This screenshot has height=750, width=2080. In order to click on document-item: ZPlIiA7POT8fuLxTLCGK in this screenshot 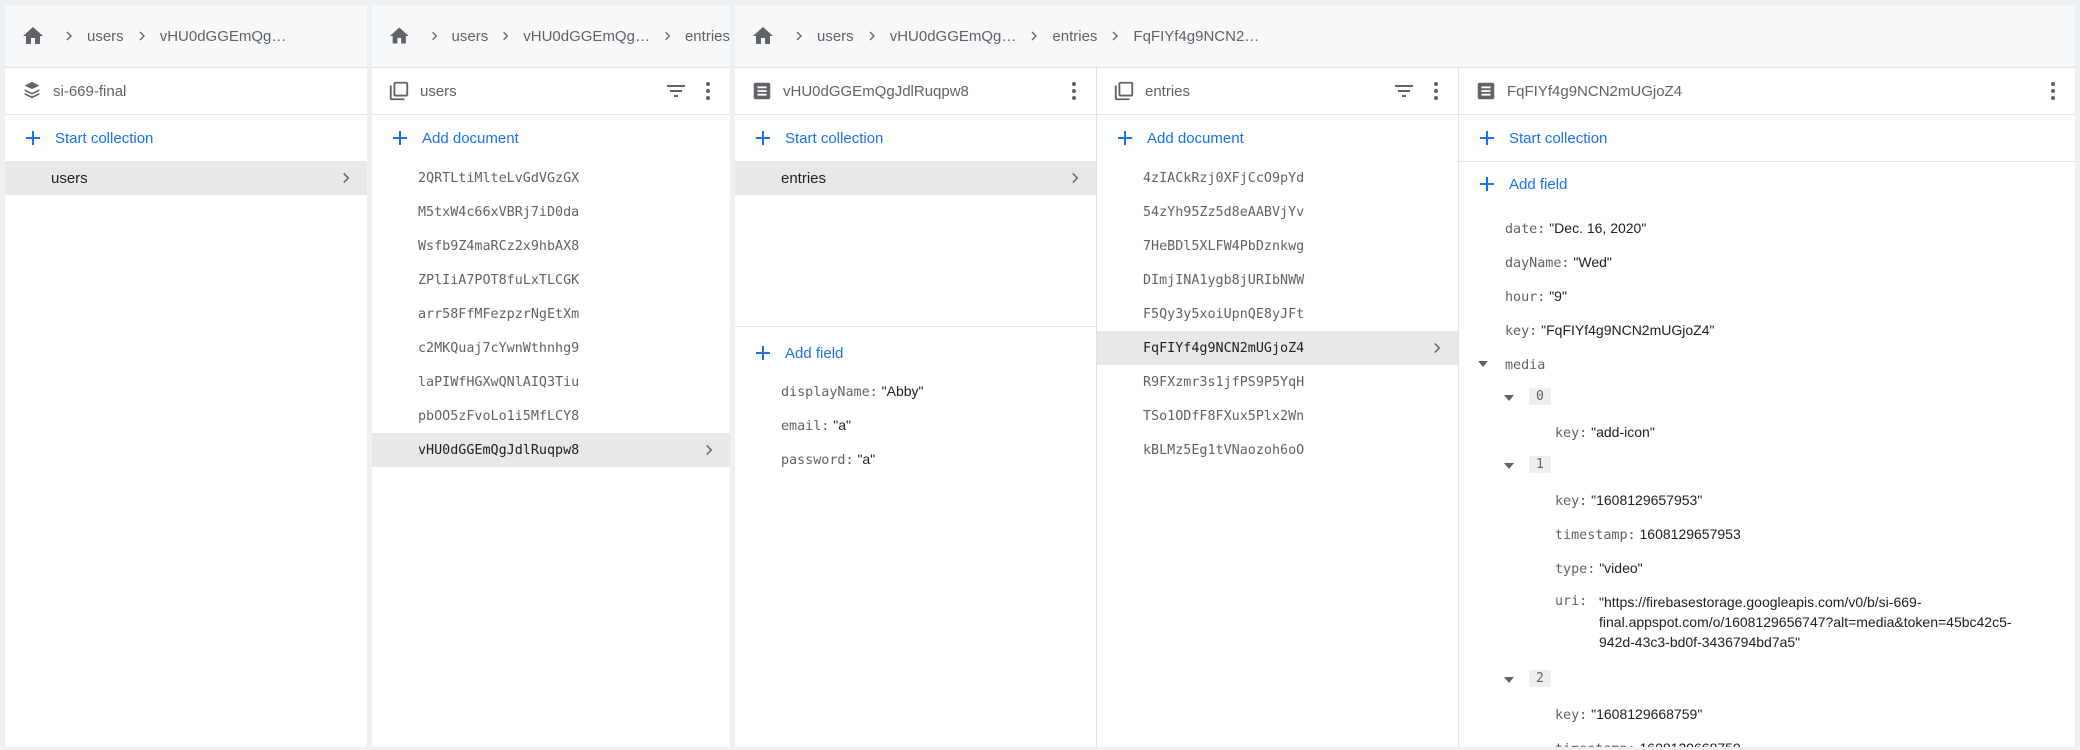, I will do `click(551, 280)`.